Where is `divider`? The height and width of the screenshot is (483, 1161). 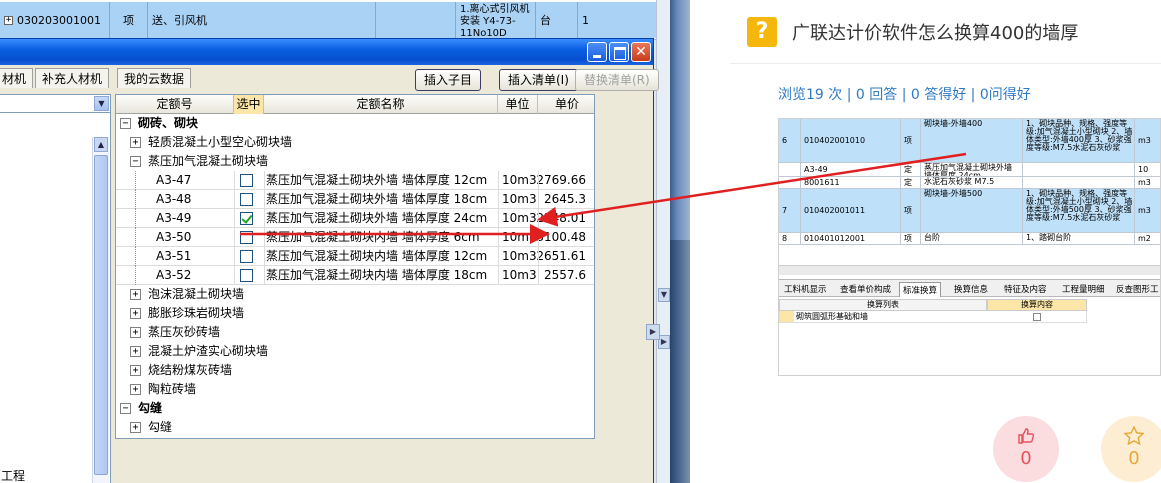 divider is located at coordinates (945, 63).